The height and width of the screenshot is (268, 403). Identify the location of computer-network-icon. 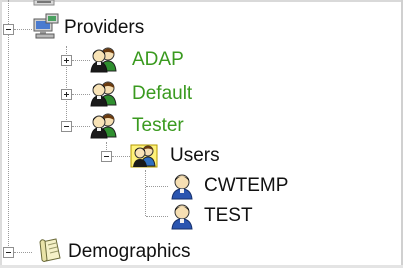
(46, 26).